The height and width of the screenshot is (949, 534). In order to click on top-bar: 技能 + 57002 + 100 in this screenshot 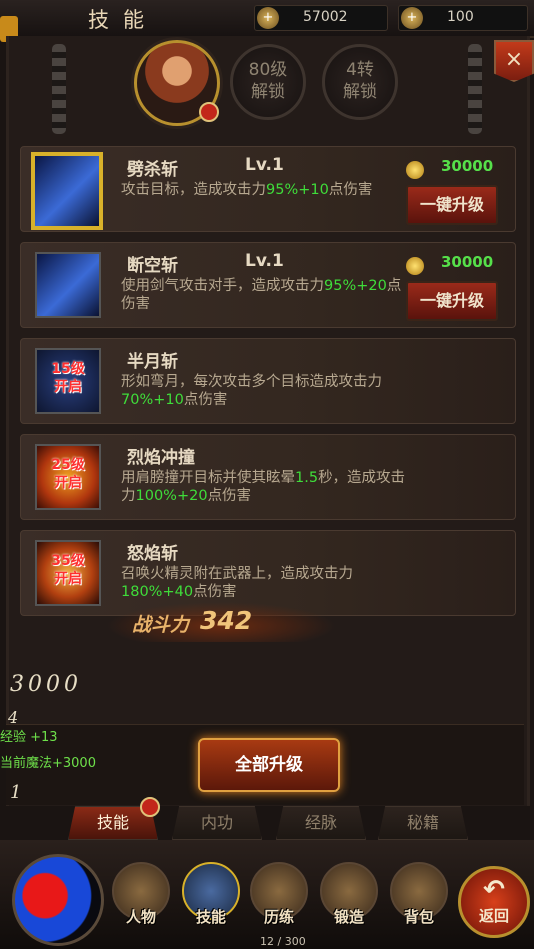, I will do `click(267, 21)`.